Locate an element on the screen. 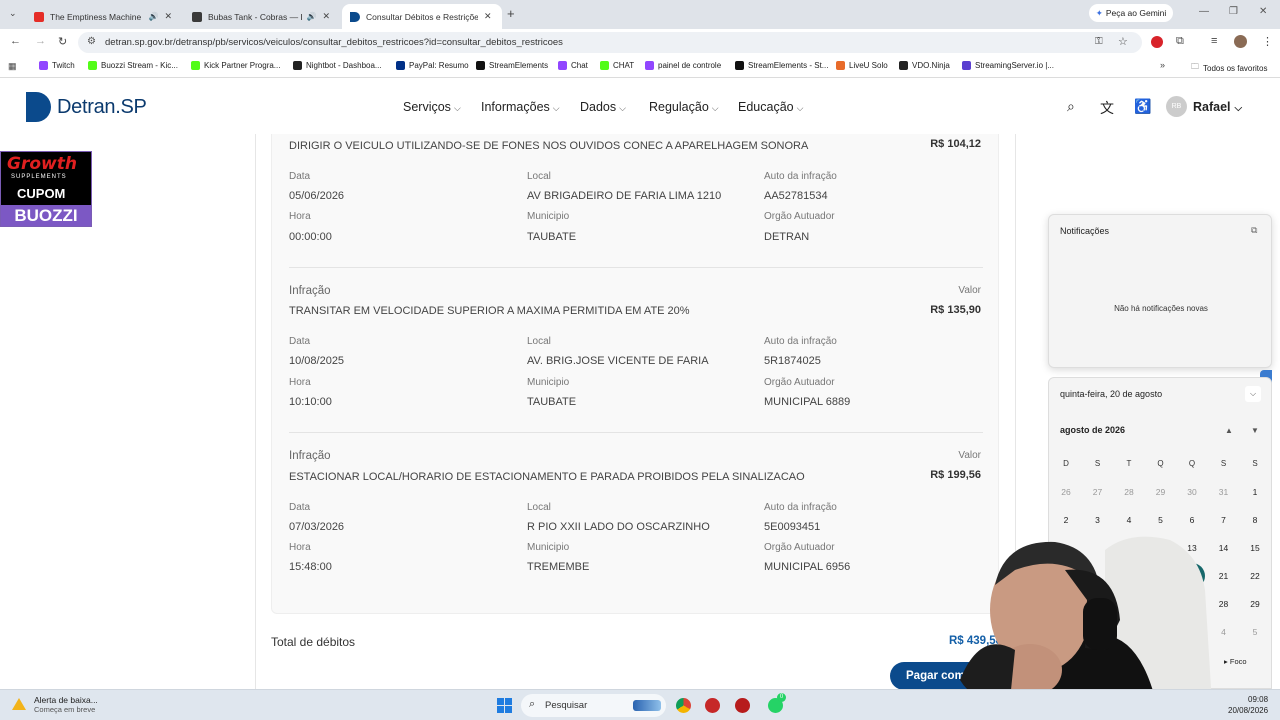  calendar-day: 7 is located at coordinates (1224, 520).